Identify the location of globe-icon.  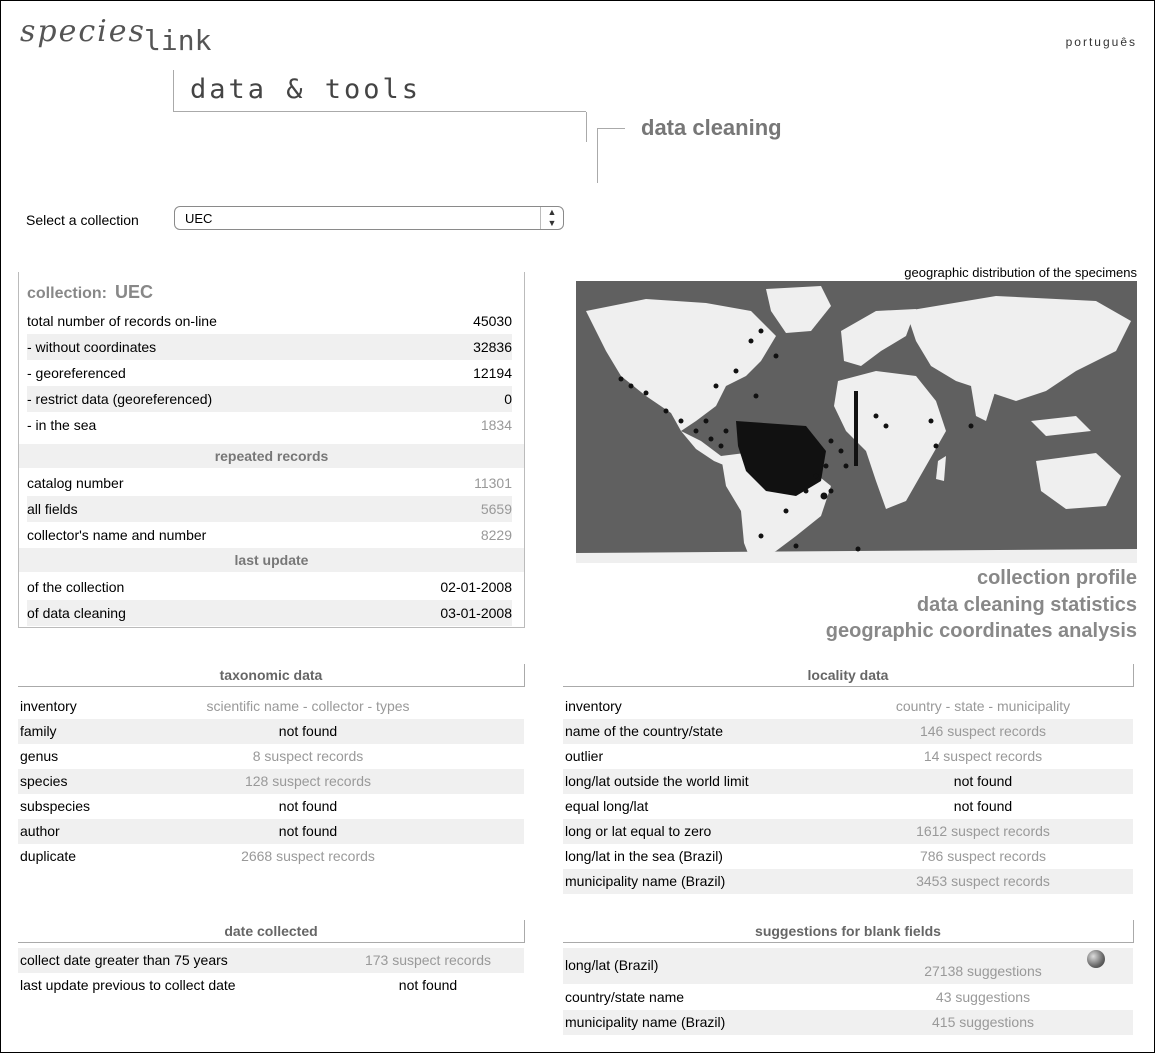
(1096, 959).